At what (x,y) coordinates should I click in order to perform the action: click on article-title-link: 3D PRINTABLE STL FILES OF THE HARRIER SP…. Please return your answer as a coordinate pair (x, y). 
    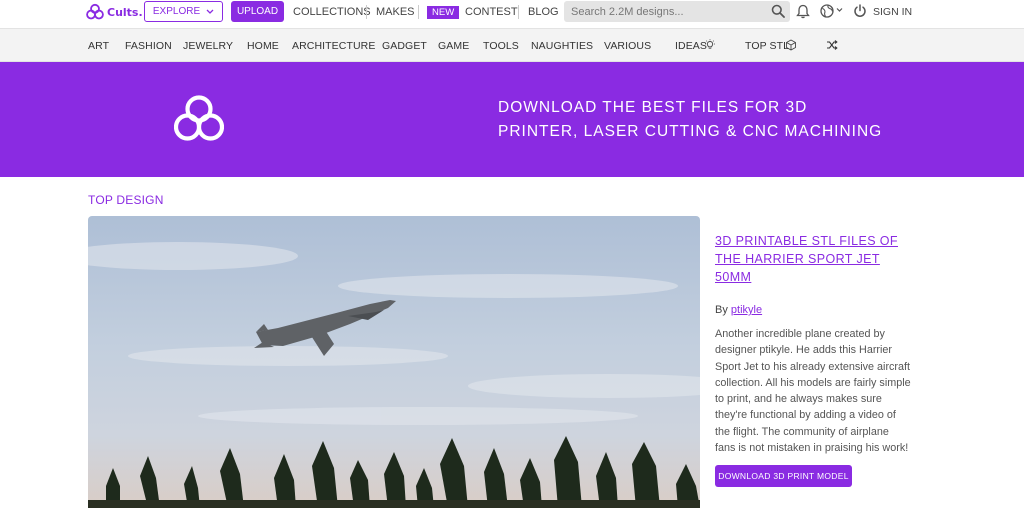
    Looking at the image, I should click on (815, 259).